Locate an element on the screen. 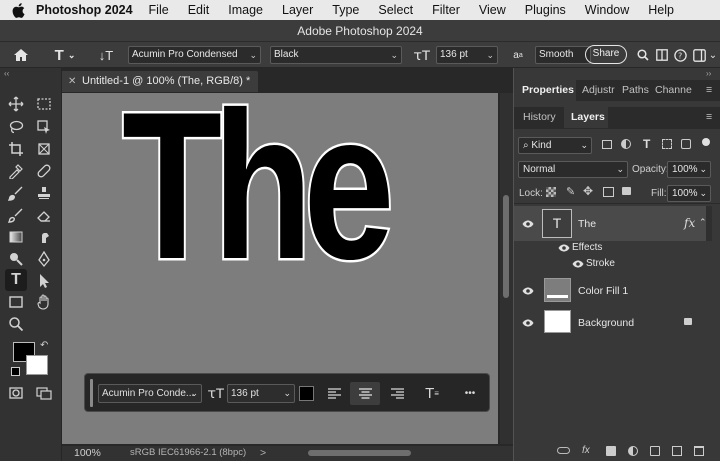 The image size is (720, 461). fill-input: 100% ⌄ is located at coordinates (689, 193).